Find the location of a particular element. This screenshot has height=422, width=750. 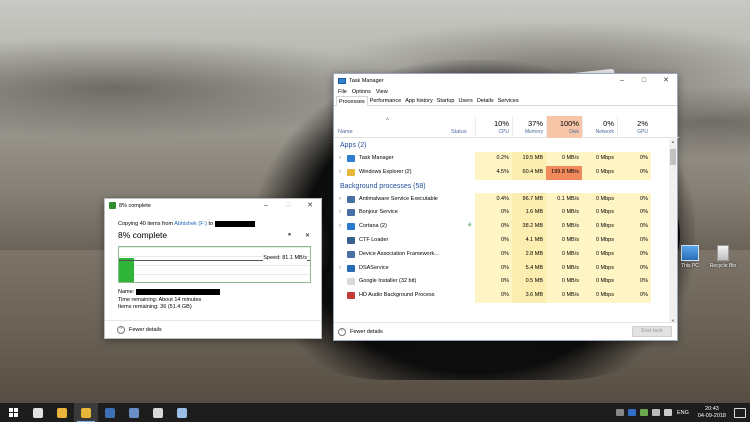

process-name: Task Manager is located at coordinates (376, 158).